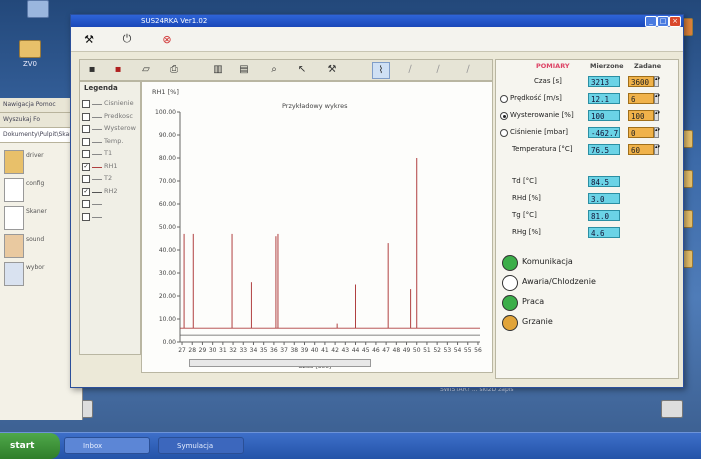 The image size is (701, 459). What do you see at coordinates (607, 66) in the screenshot?
I see `measured-header: Mierzone` at bounding box center [607, 66].